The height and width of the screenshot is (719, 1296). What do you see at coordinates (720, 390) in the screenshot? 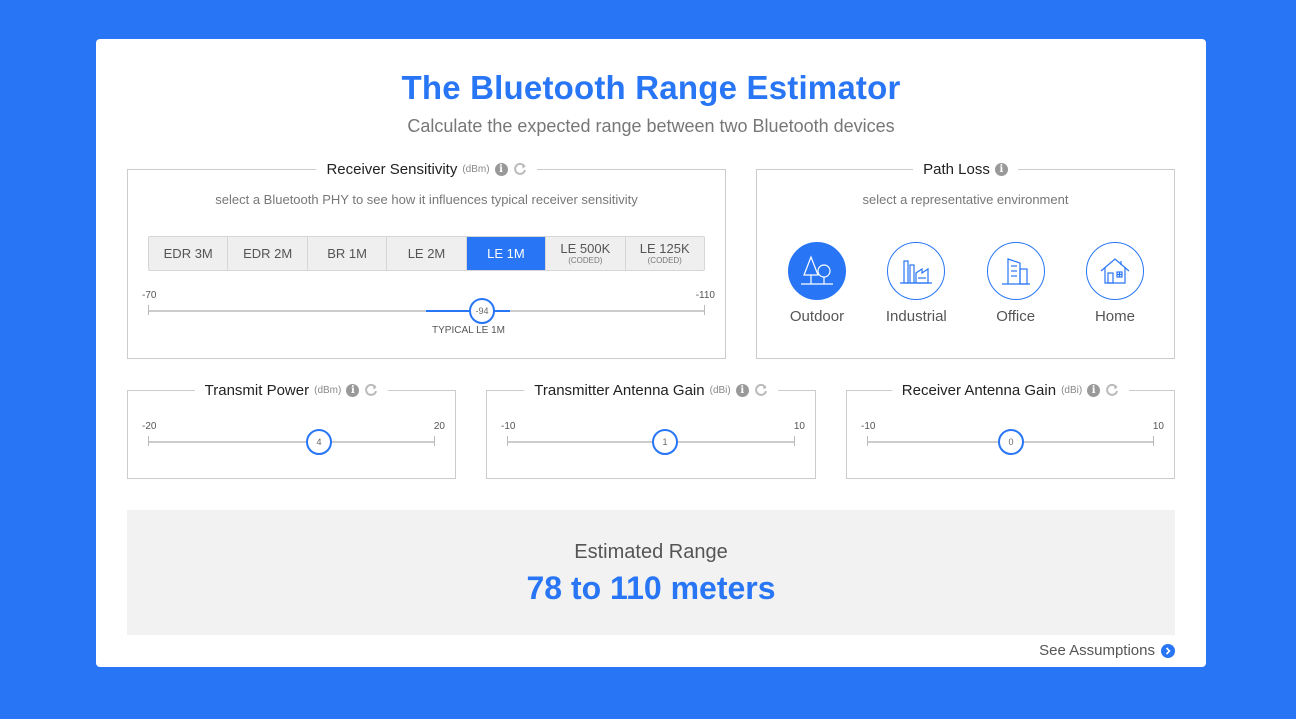
I see `tx-antenna-gain-unit: (dBi)` at bounding box center [720, 390].